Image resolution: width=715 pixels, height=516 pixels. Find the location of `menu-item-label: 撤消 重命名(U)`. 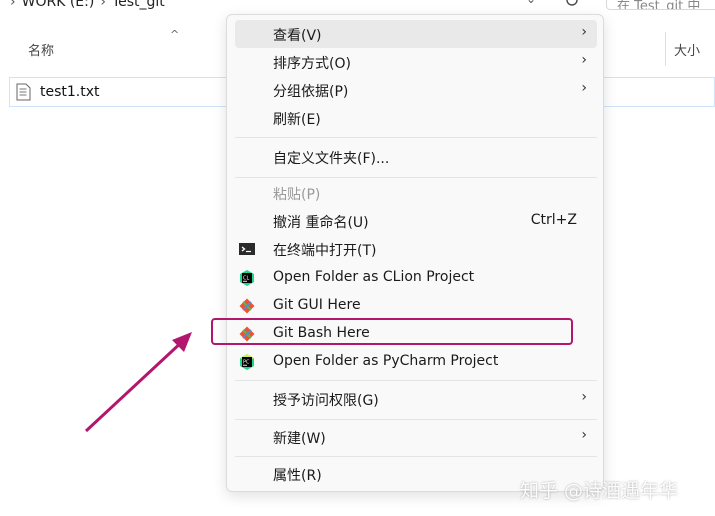

menu-item-label: 撤消 重命名(U) is located at coordinates (321, 223).